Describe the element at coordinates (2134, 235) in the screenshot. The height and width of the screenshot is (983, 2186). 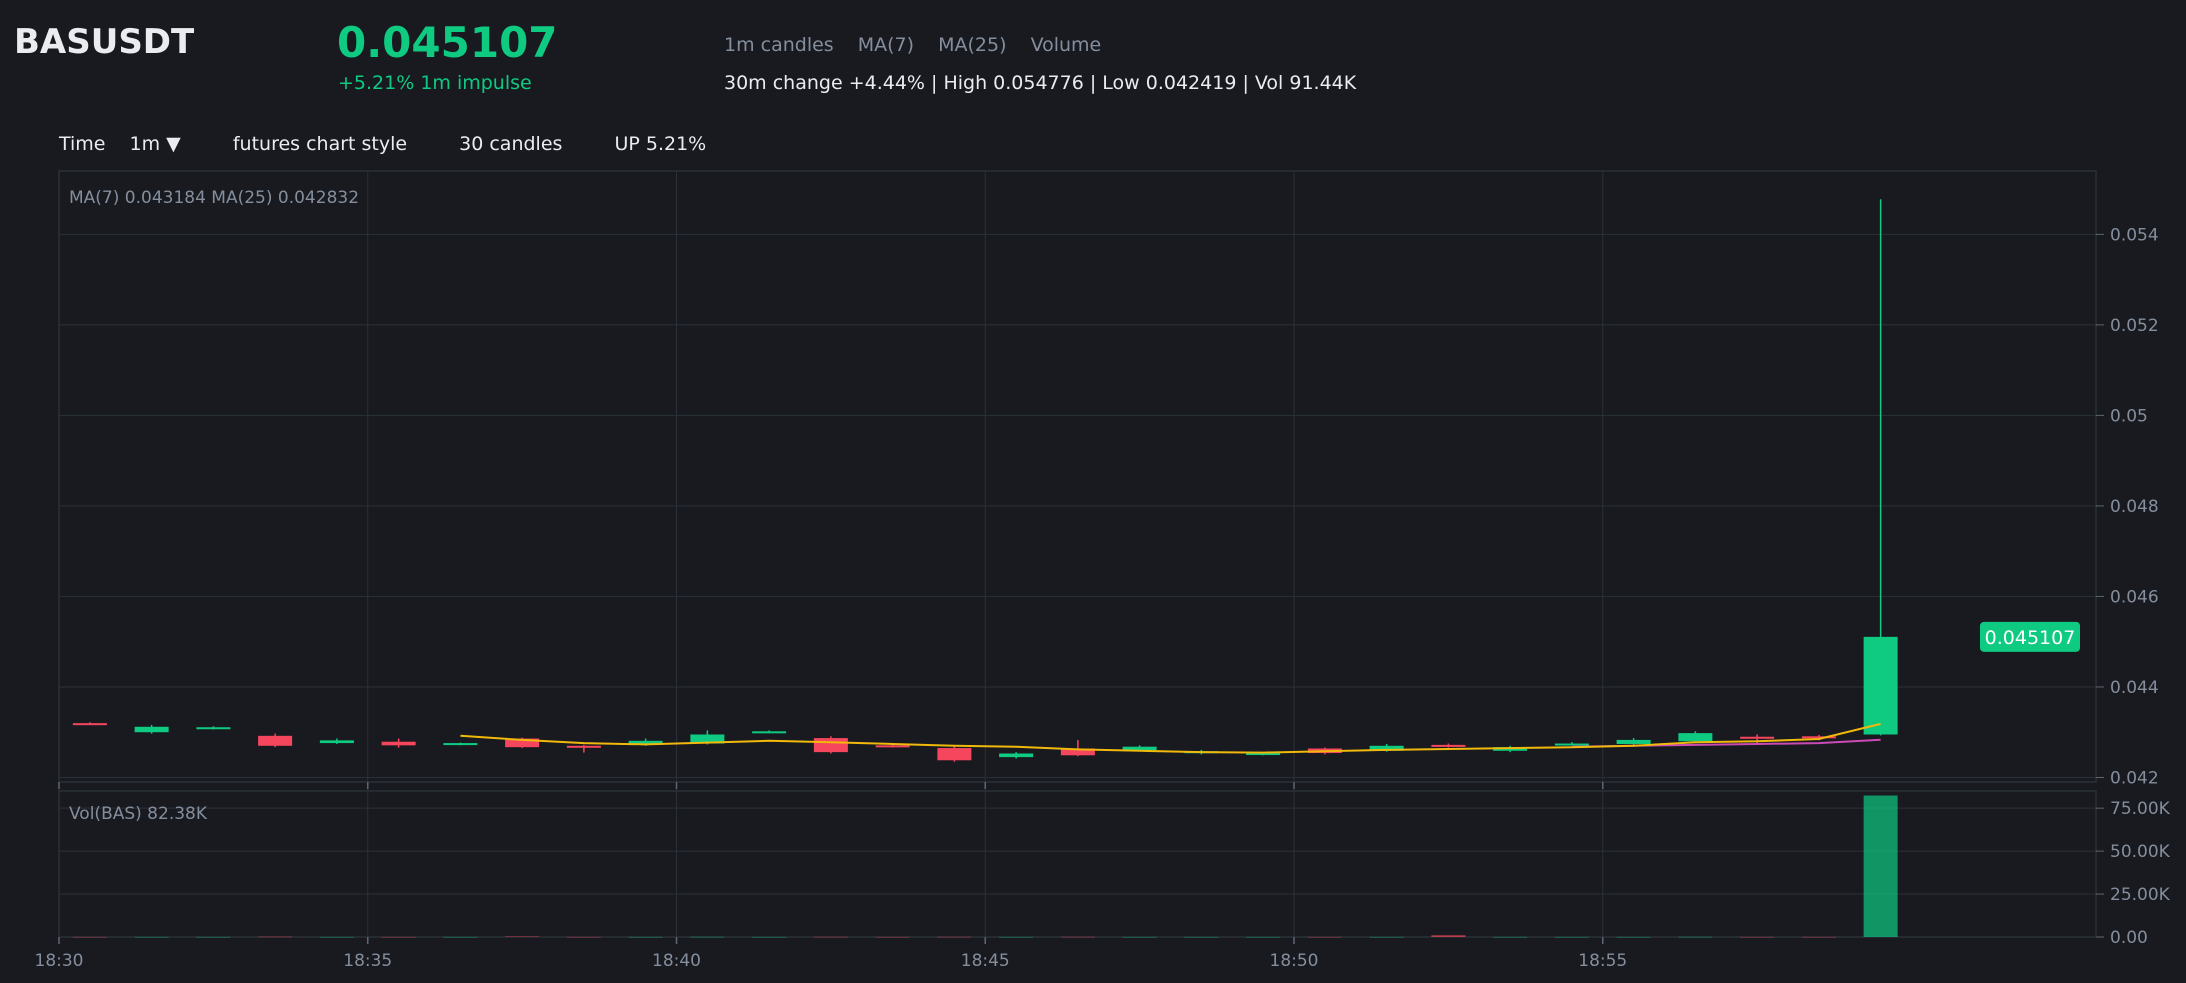
I see `price-tick-label: 0.054` at that location.